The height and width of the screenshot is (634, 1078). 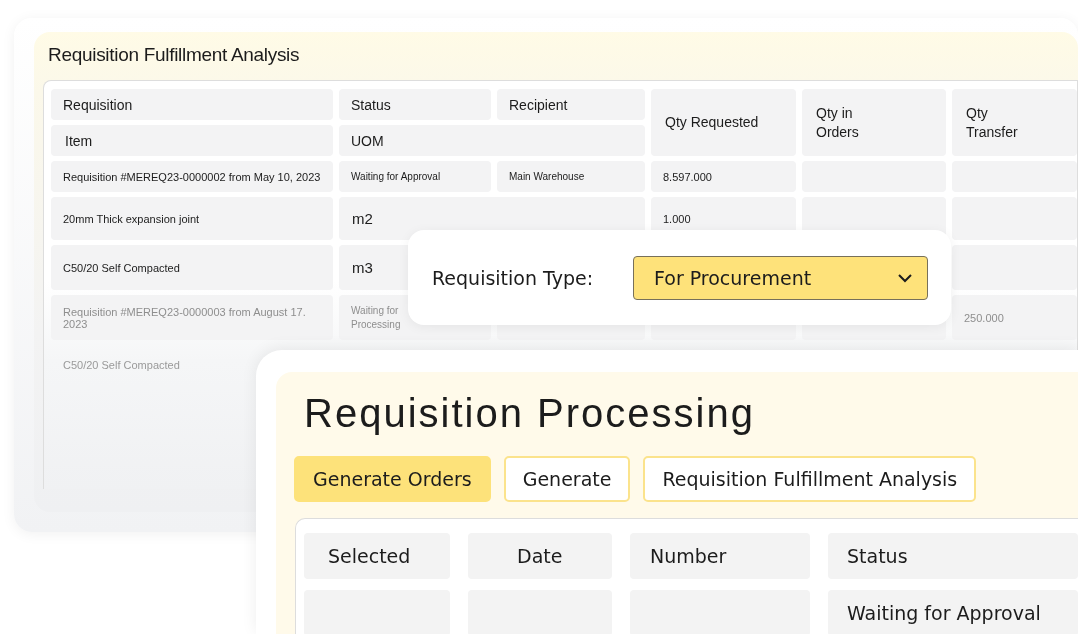 What do you see at coordinates (780, 277) in the screenshot?
I see `type-dropdown: For Procurement` at bounding box center [780, 277].